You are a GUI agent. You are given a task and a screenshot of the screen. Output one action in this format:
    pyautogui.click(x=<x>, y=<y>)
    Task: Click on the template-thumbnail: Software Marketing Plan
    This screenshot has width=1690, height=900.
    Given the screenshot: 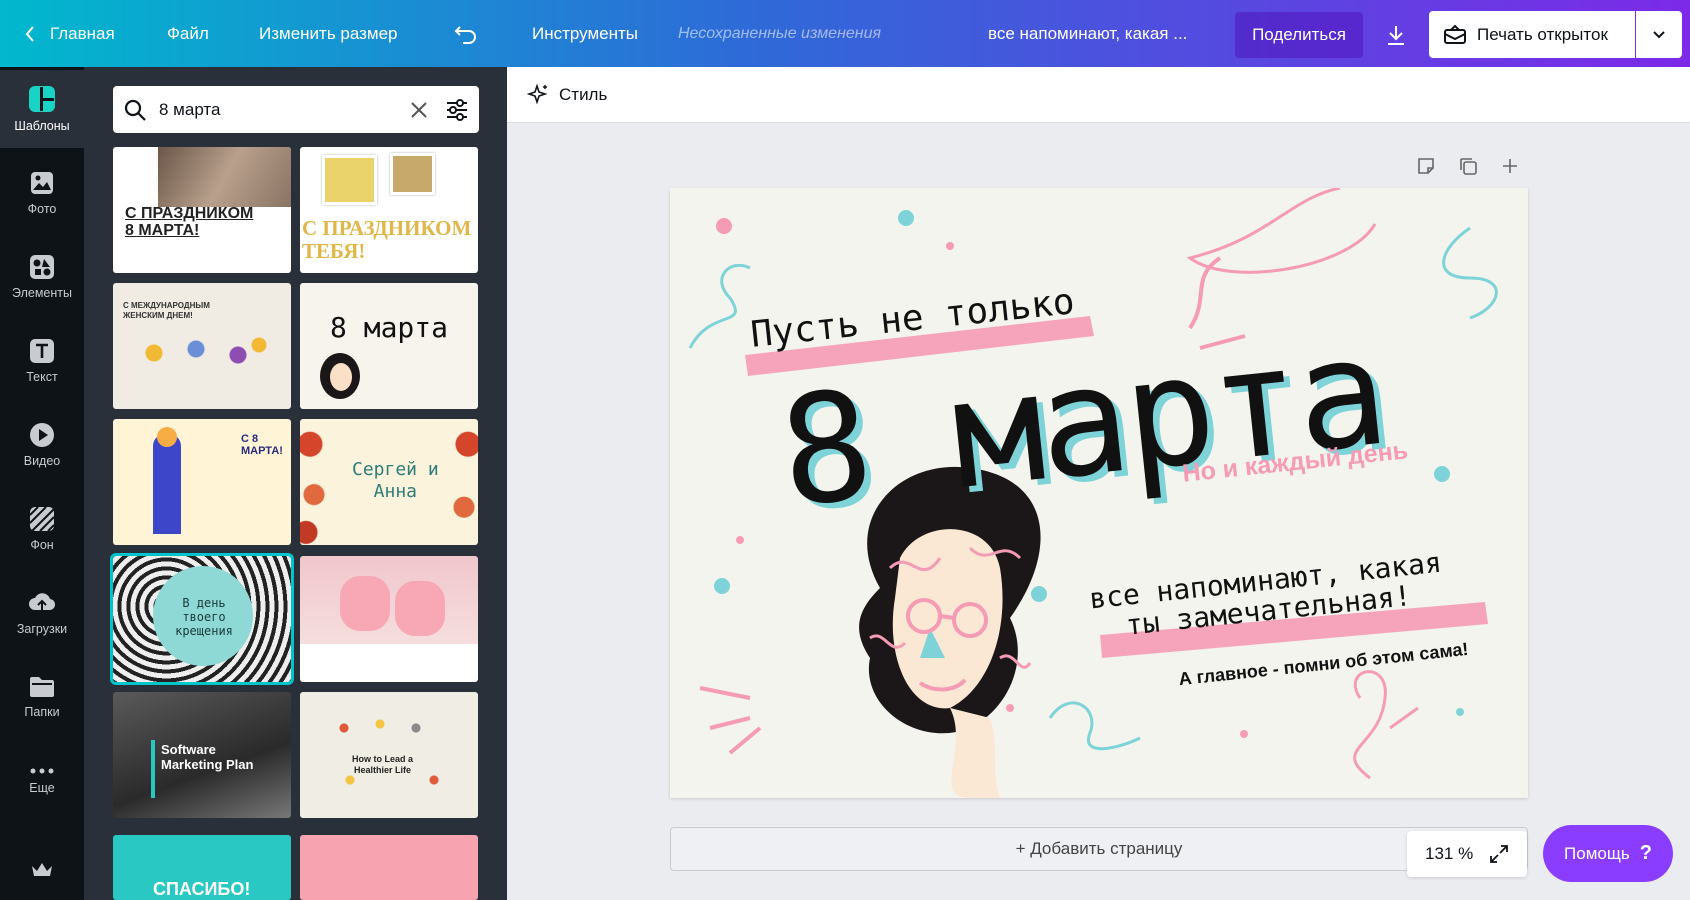 What is the action you would take?
    pyautogui.click(x=202, y=755)
    